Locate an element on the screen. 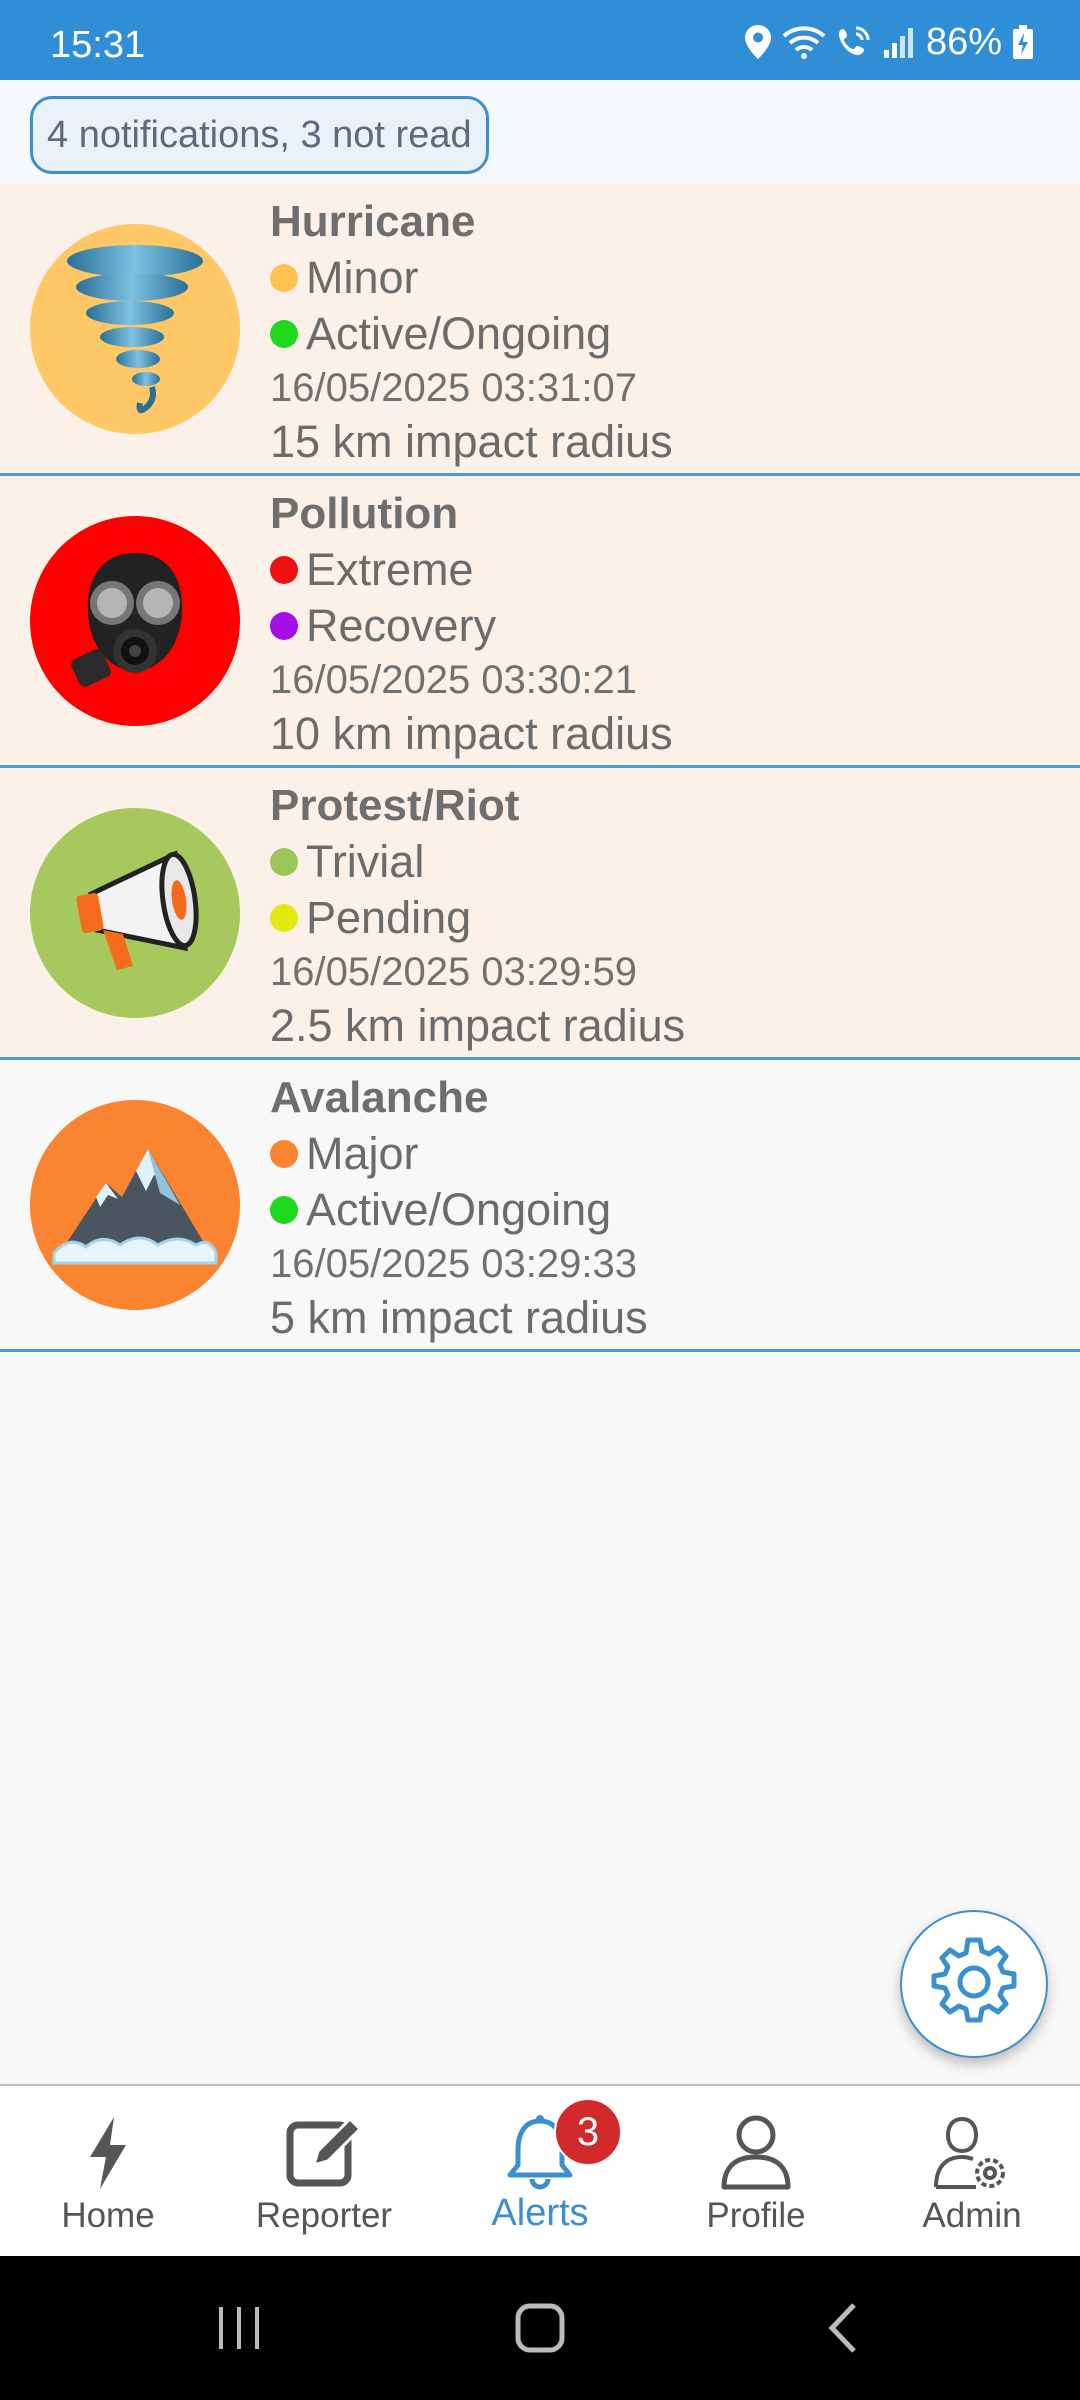 The width and height of the screenshot is (1080, 2400). signal-icon is located at coordinates (899, 42).